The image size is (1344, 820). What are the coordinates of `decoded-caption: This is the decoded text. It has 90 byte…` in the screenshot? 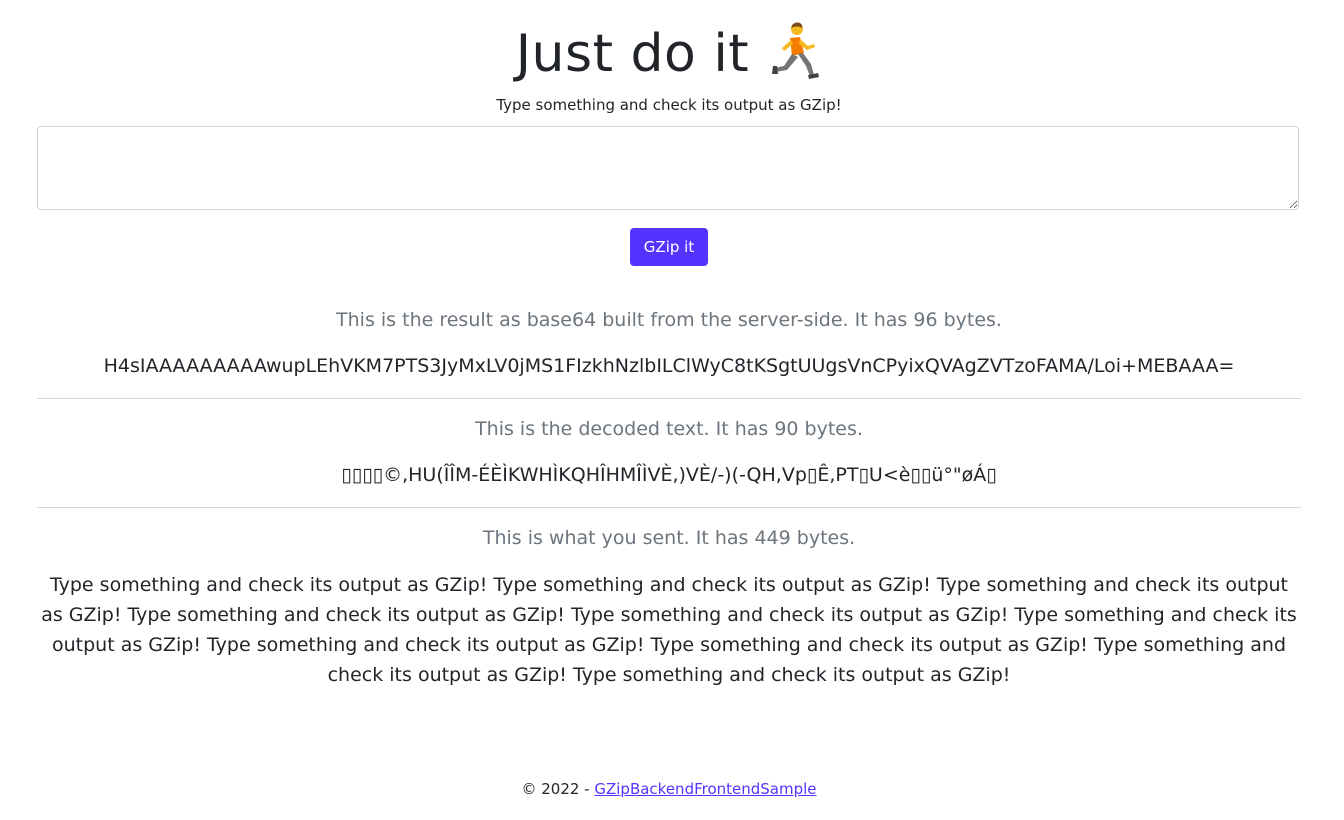 It's located at (669, 429).